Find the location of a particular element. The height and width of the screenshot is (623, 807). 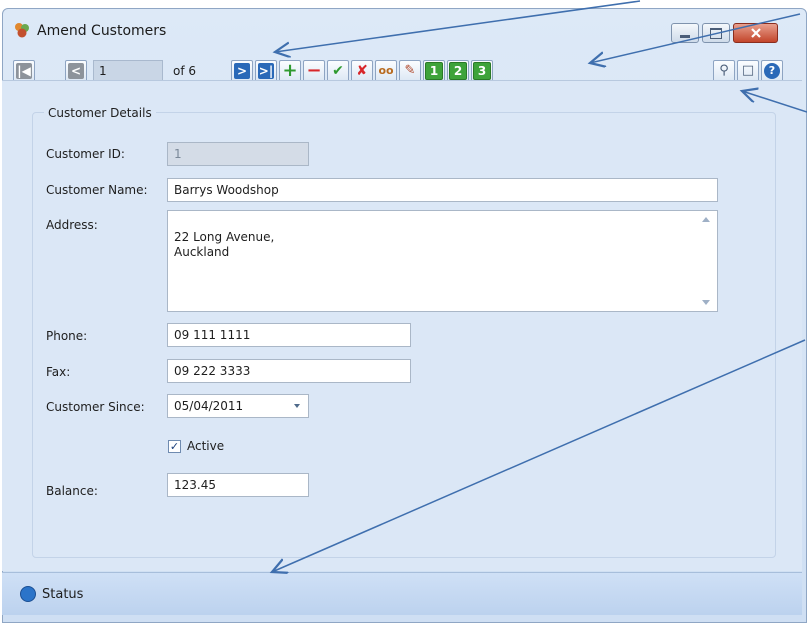

group-title: Customer Details is located at coordinates (100, 113).